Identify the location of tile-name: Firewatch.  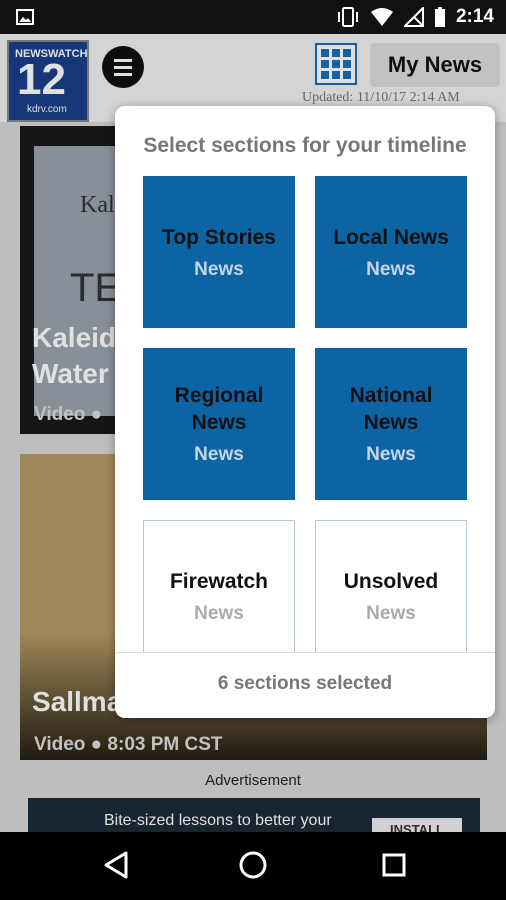
(219, 581).